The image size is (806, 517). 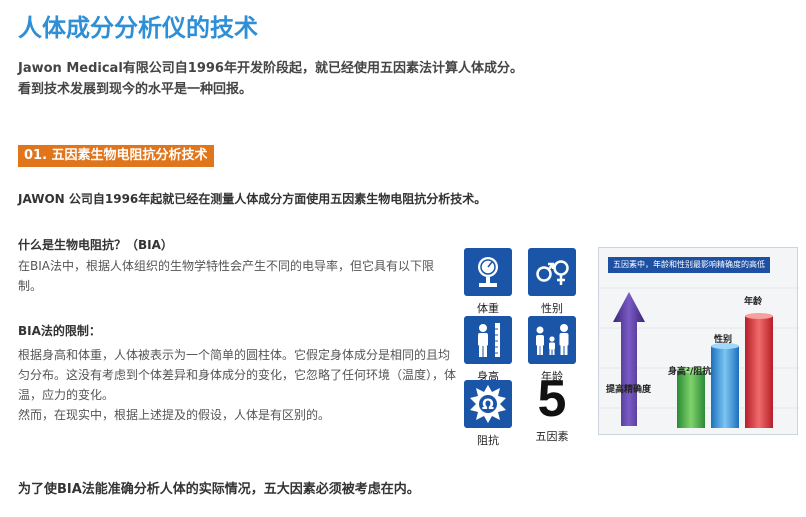 I want to click on accuracy-arrow, so click(x=629, y=359).